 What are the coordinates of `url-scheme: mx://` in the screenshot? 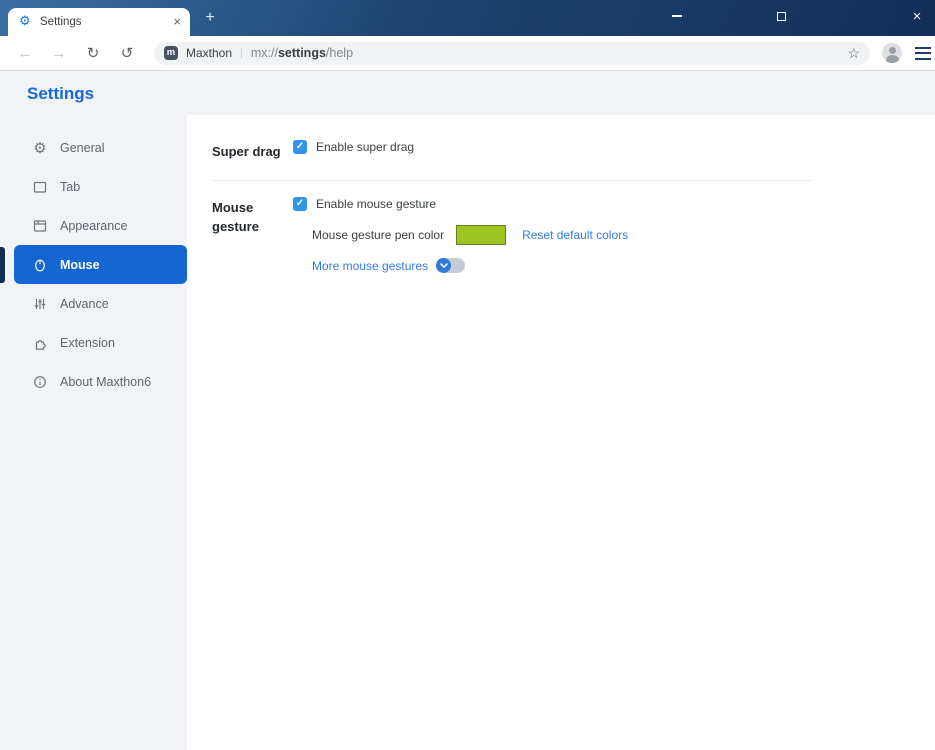 It's located at (264, 53).